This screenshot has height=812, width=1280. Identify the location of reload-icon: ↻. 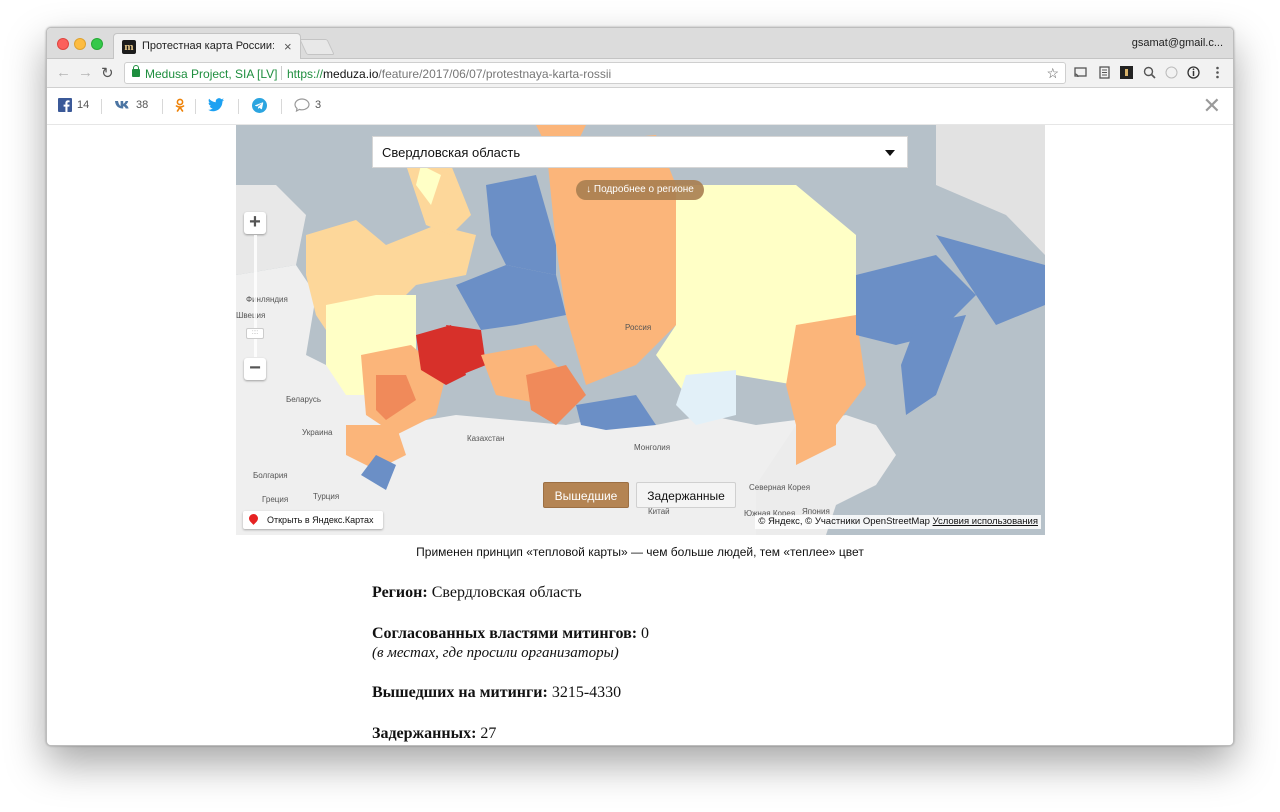
(107, 73).